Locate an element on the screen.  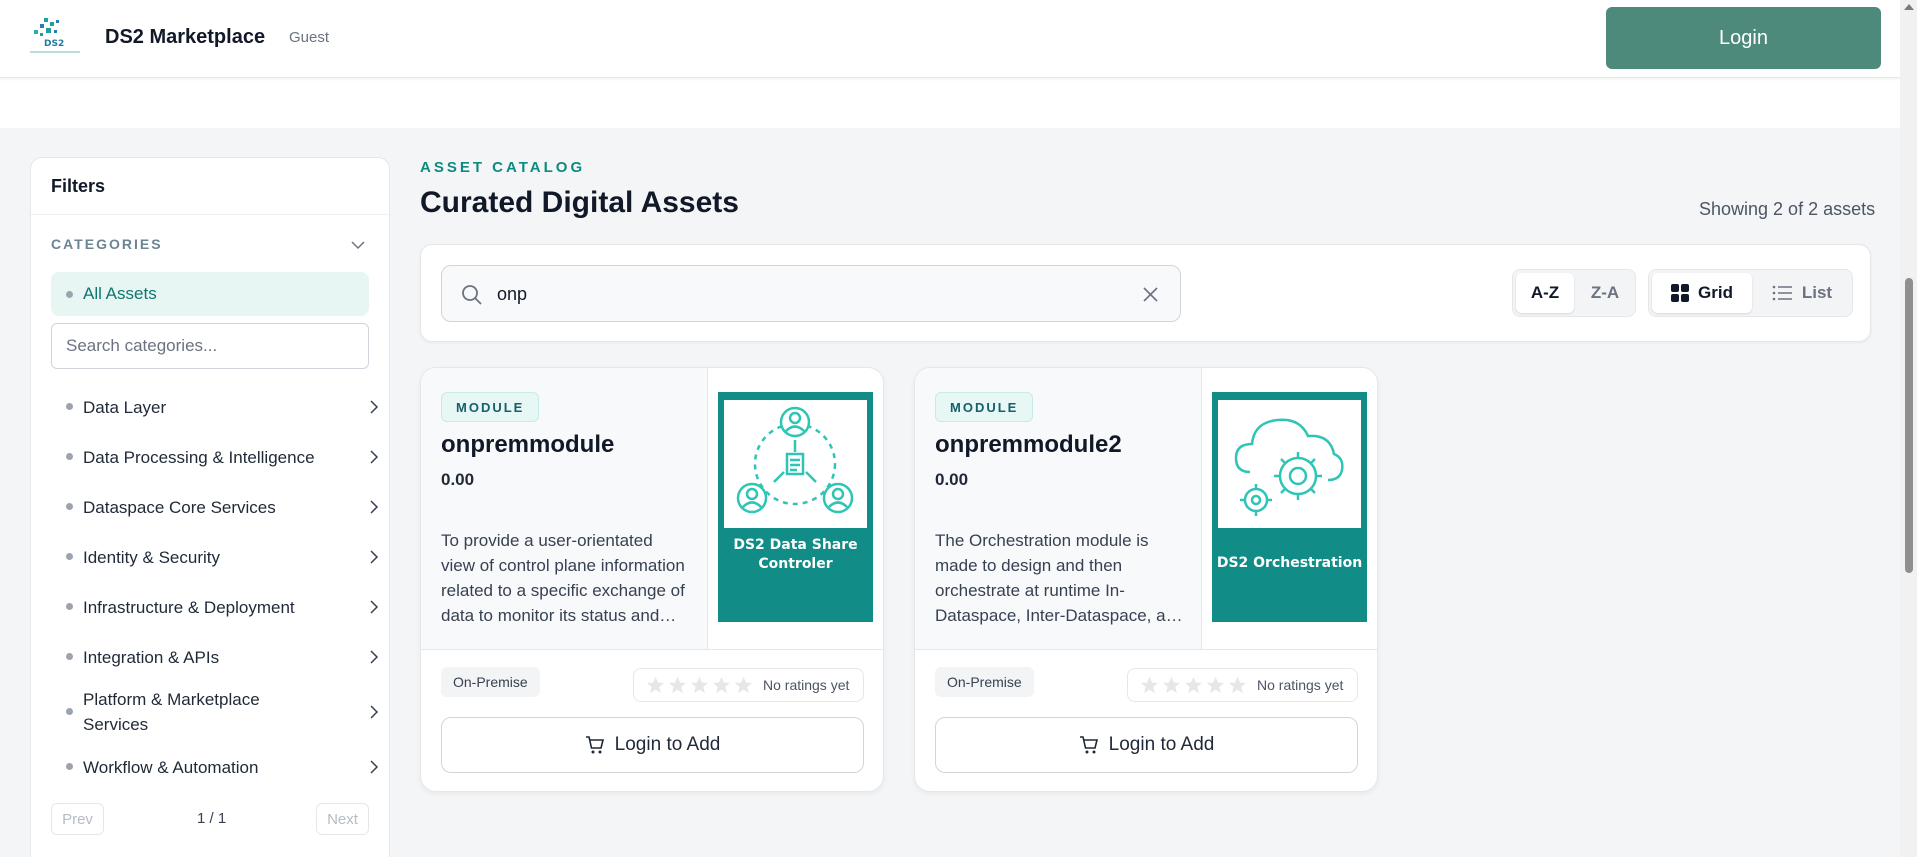
rating-text: No ratings yet is located at coordinates (1300, 685).